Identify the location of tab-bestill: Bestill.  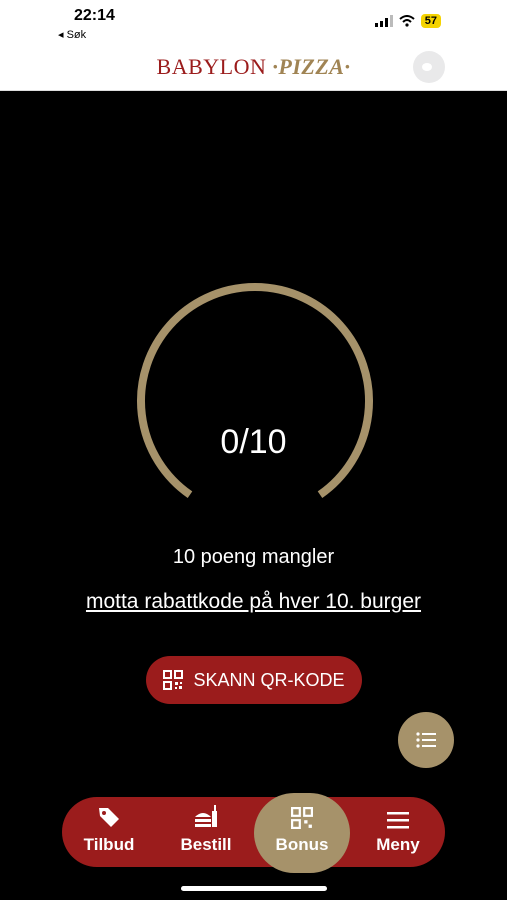
(206, 832).